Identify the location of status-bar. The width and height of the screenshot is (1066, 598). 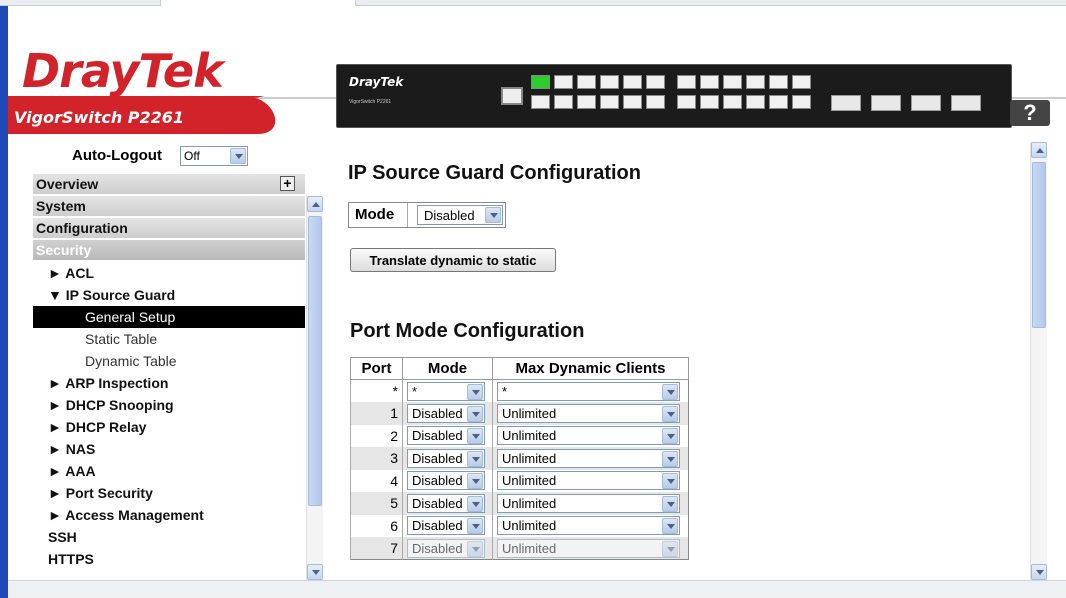
(537, 589).